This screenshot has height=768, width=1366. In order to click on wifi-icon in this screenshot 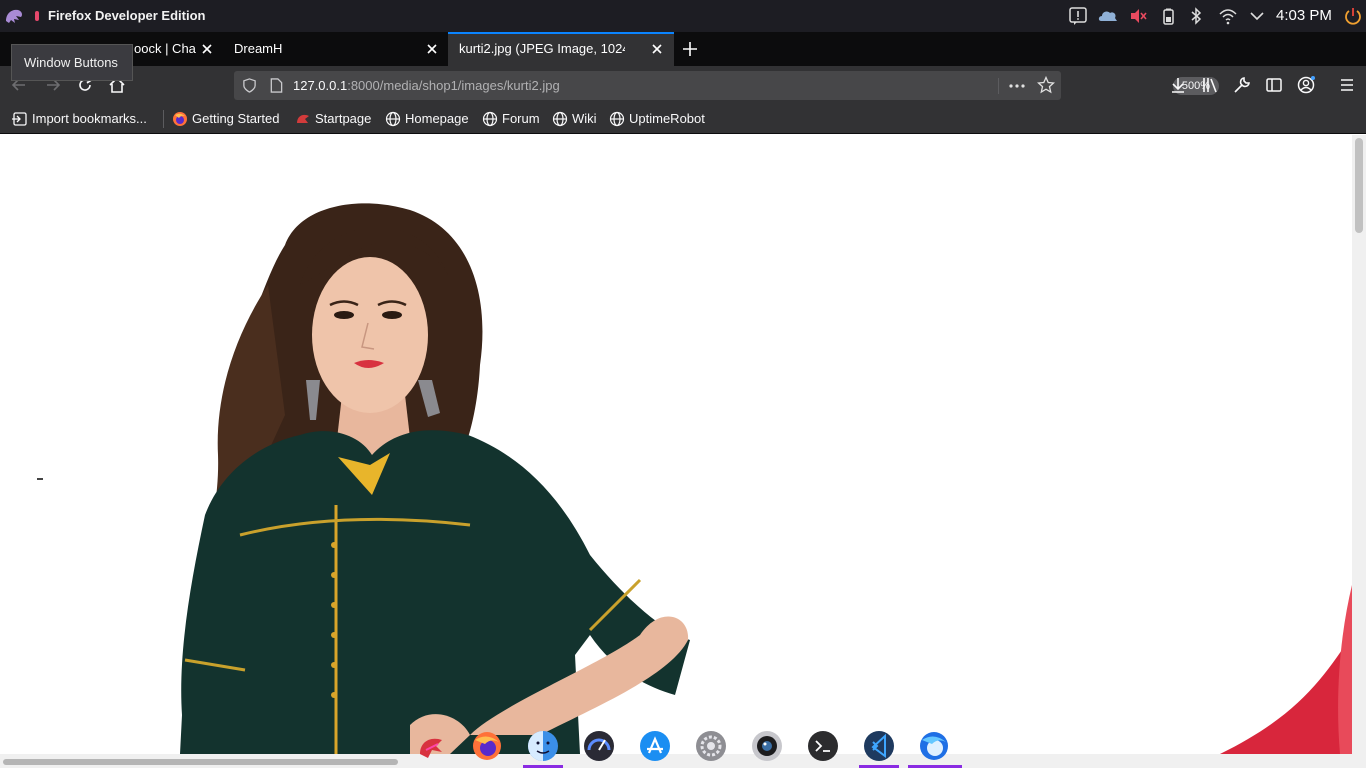, I will do `click(1228, 16)`.